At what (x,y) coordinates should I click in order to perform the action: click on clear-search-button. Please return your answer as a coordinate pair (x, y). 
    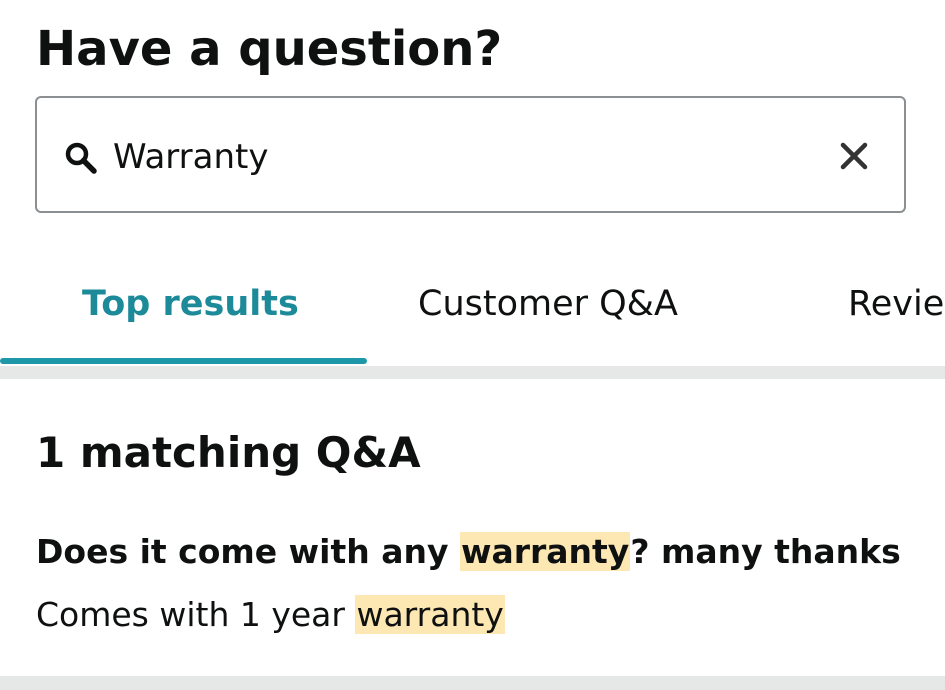
    Looking at the image, I should click on (854, 158).